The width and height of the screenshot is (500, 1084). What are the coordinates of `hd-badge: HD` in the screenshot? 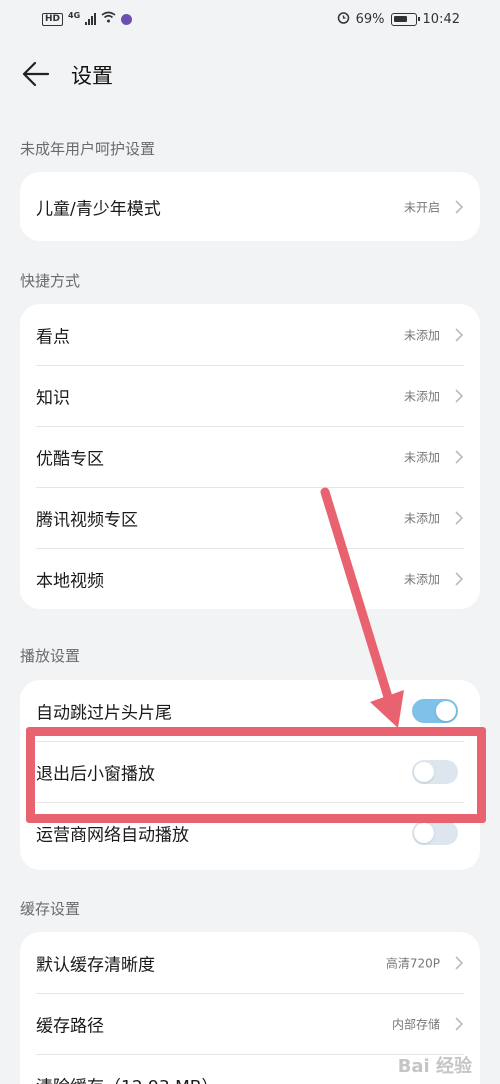 It's located at (53, 19).